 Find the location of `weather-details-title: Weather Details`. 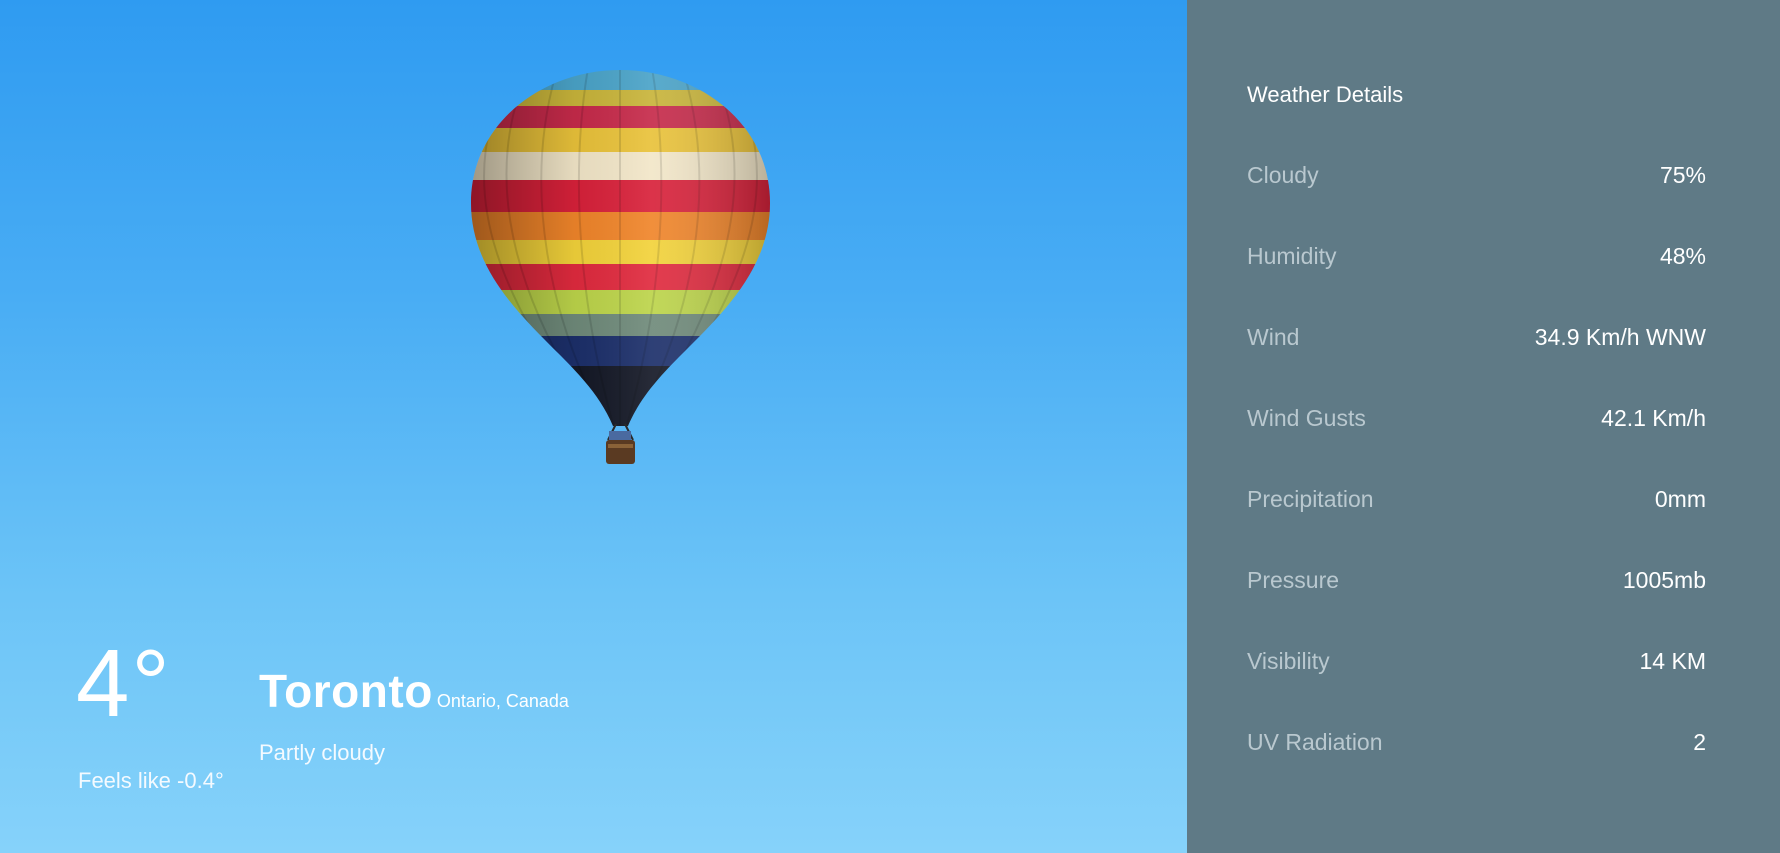

weather-details-title: Weather Details is located at coordinates (1325, 94).